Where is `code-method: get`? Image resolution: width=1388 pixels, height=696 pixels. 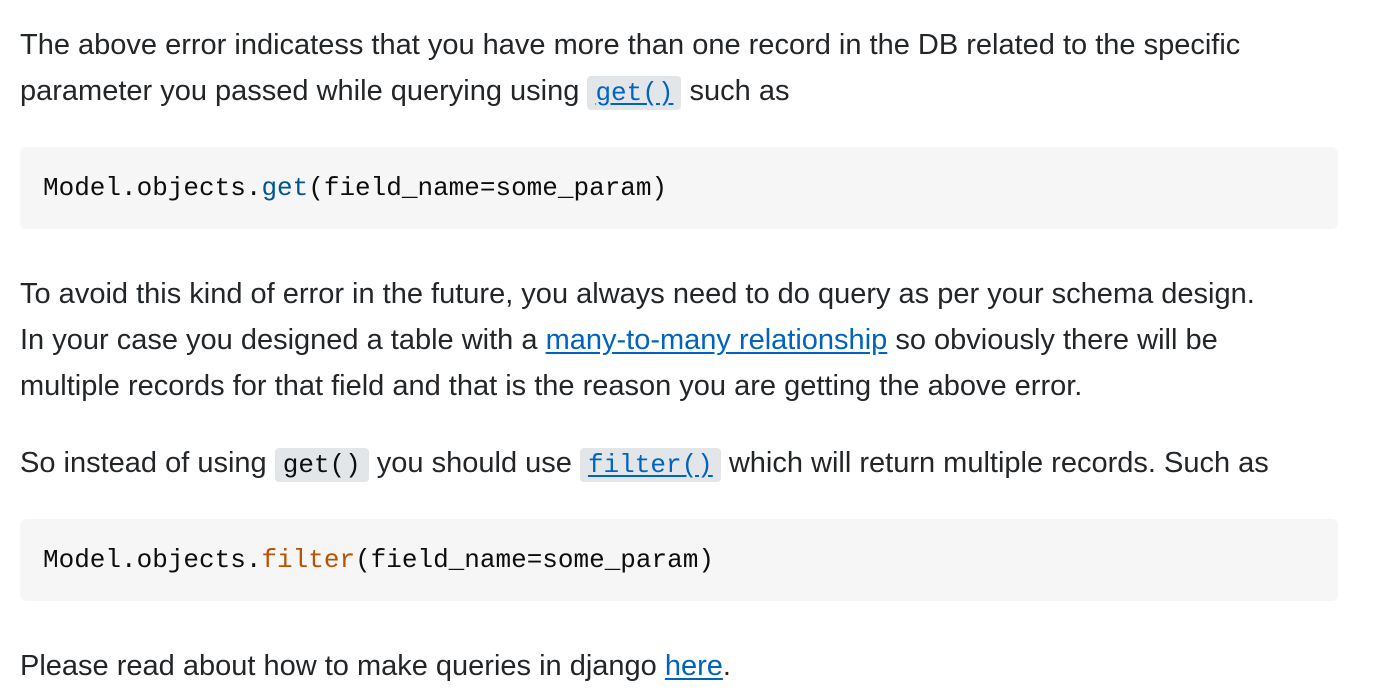 code-method: get is located at coordinates (285, 188).